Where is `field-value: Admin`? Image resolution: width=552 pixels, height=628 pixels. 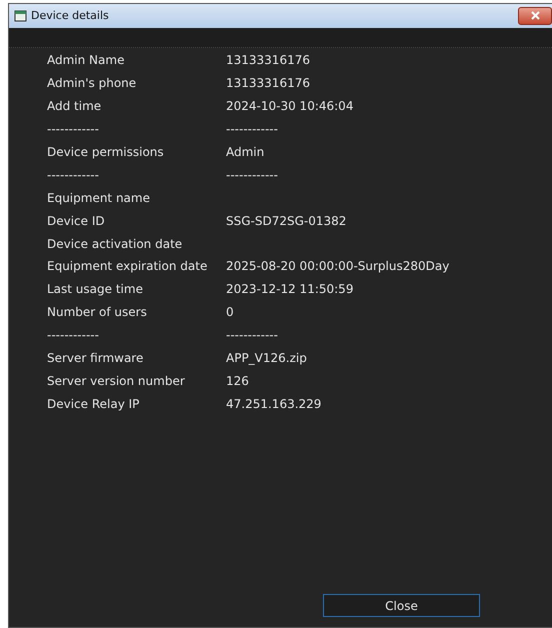 field-value: Admin is located at coordinates (245, 152).